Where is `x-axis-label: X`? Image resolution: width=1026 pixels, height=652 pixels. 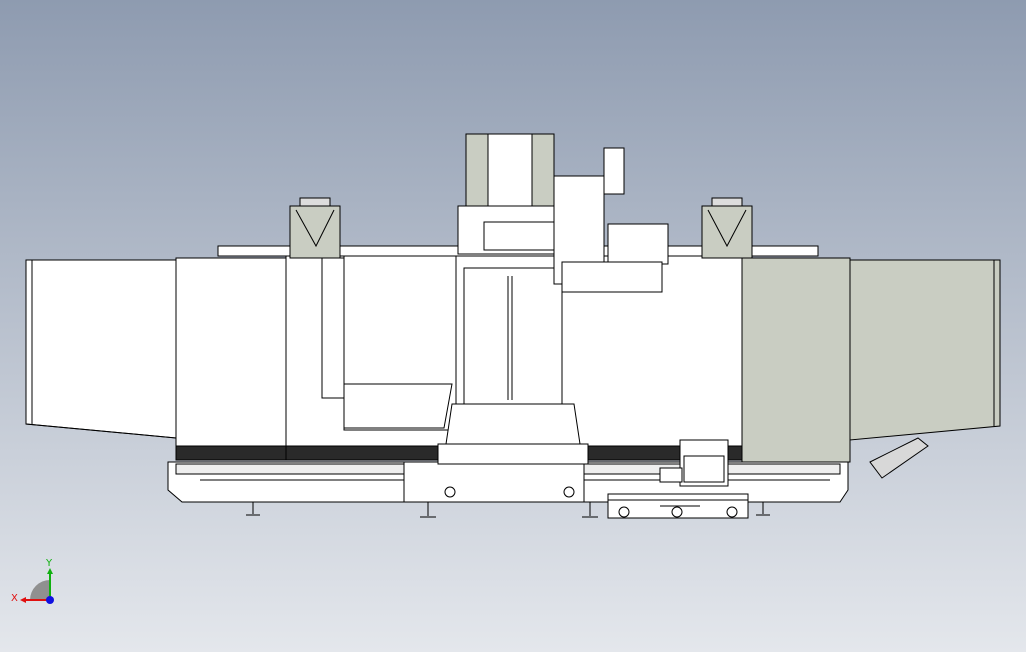
x-axis-label: X is located at coordinates (14, 598).